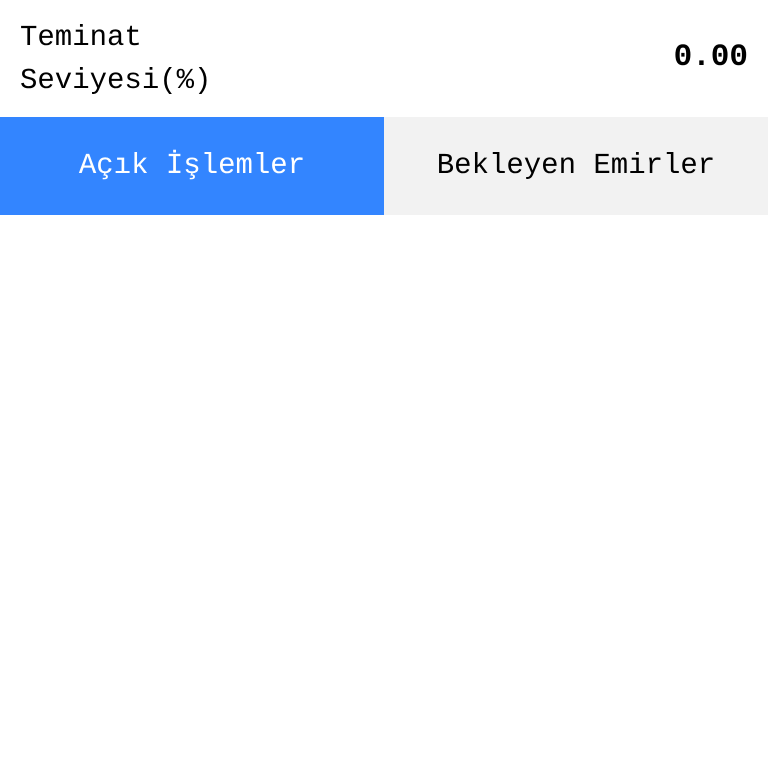 Image resolution: width=768 pixels, height=768 pixels. I want to click on tab: Açık İşlemler, so click(192, 166).